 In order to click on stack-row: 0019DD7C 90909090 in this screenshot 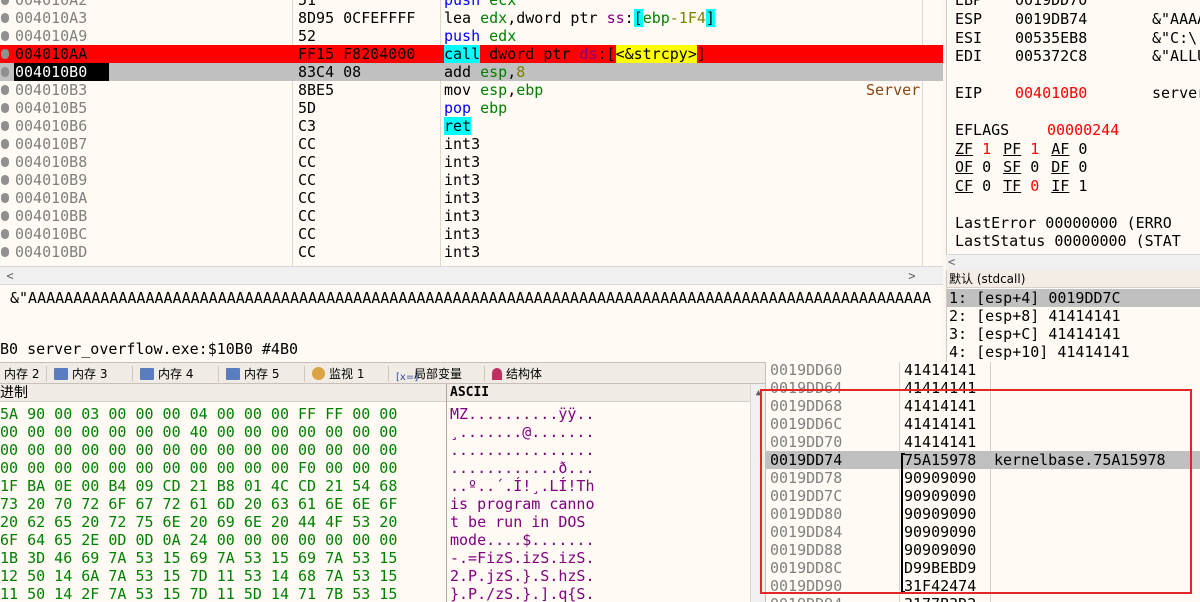, I will do `click(983, 496)`.